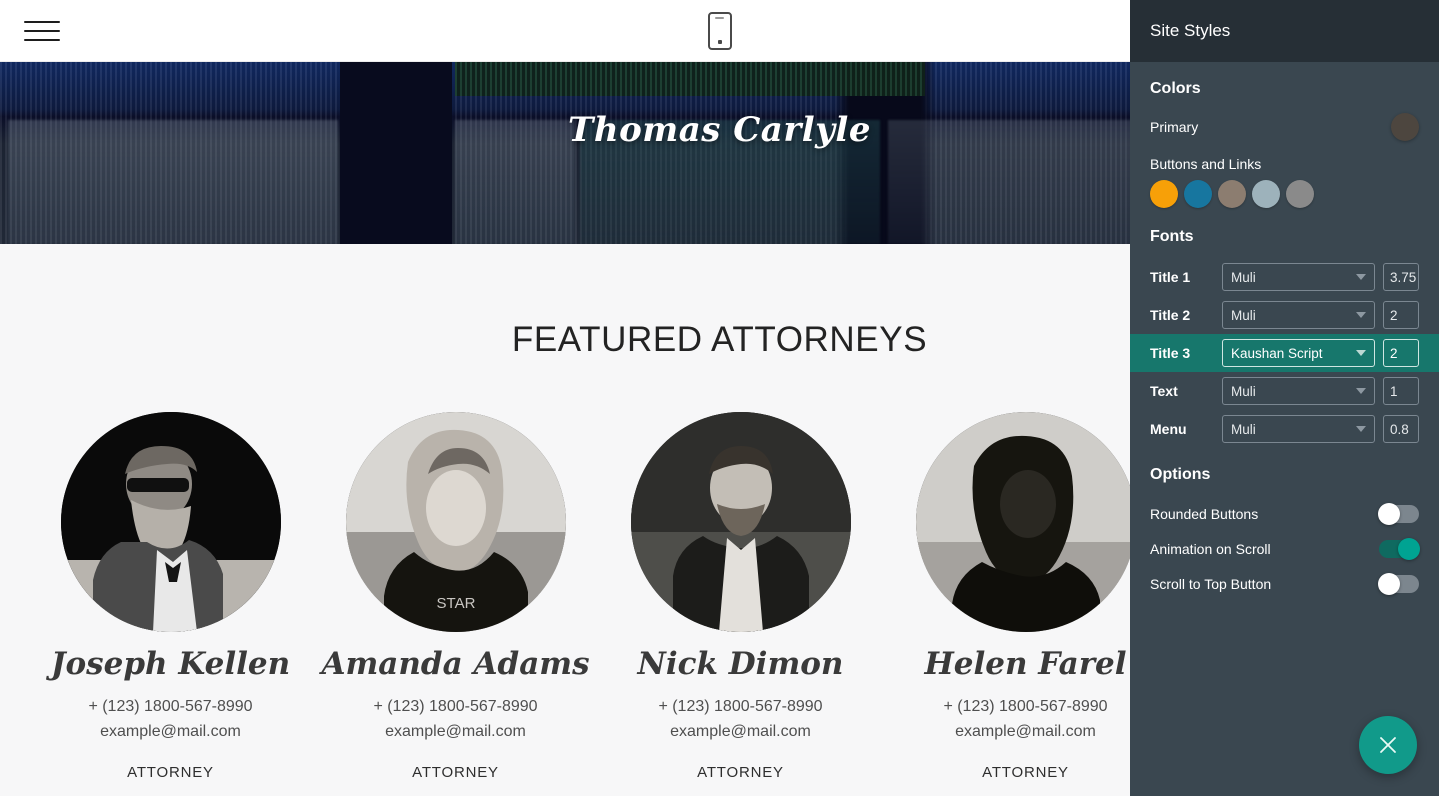 This screenshot has width=1439, height=796. What do you see at coordinates (719, 30) in the screenshot?
I see `mobile-device-icon` at bounding box center [719, 30].